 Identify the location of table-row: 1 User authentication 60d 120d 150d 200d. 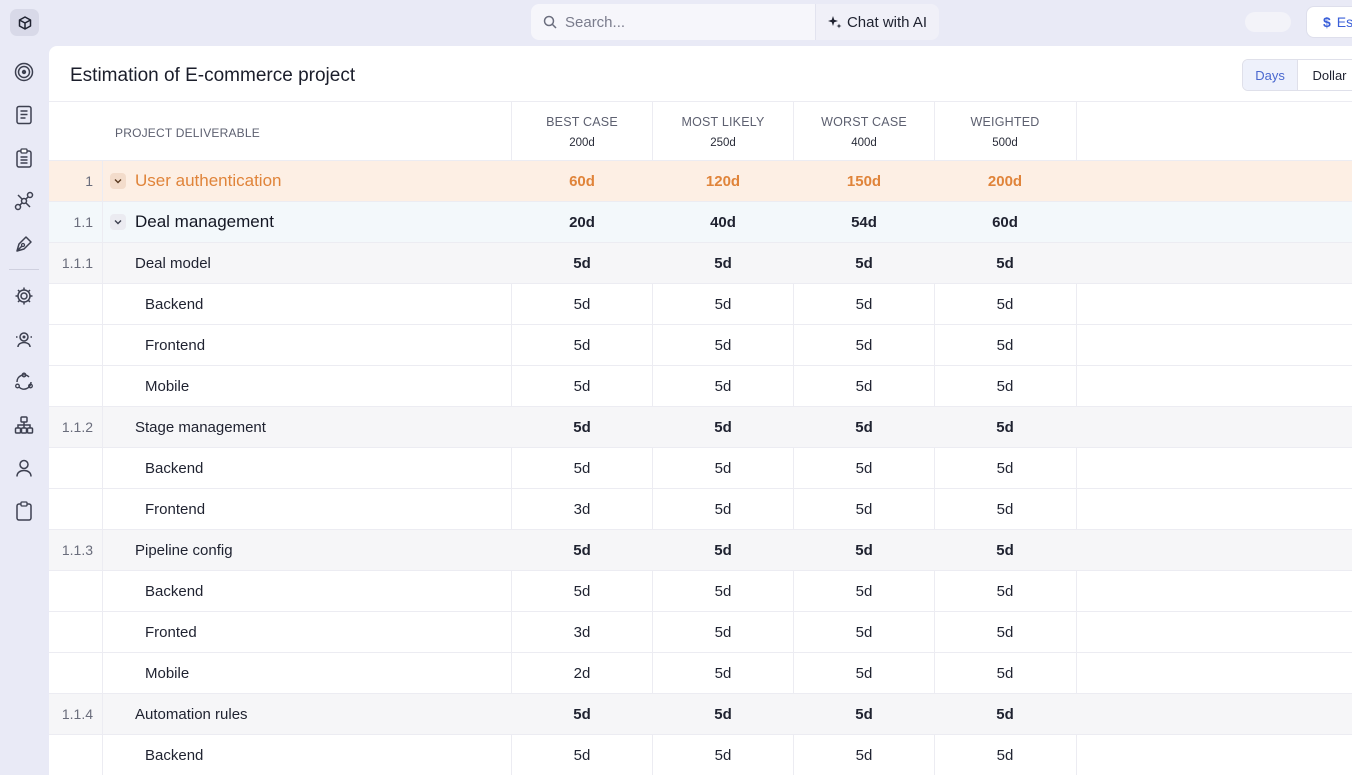
(700, 181).